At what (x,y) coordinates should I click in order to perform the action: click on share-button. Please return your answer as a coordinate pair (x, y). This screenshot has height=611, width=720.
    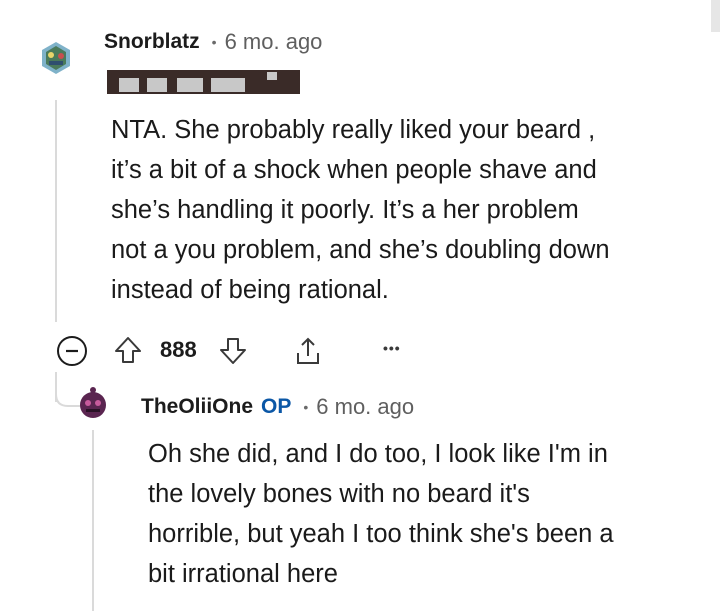
    Looking at the image, I should click on (308, 351).